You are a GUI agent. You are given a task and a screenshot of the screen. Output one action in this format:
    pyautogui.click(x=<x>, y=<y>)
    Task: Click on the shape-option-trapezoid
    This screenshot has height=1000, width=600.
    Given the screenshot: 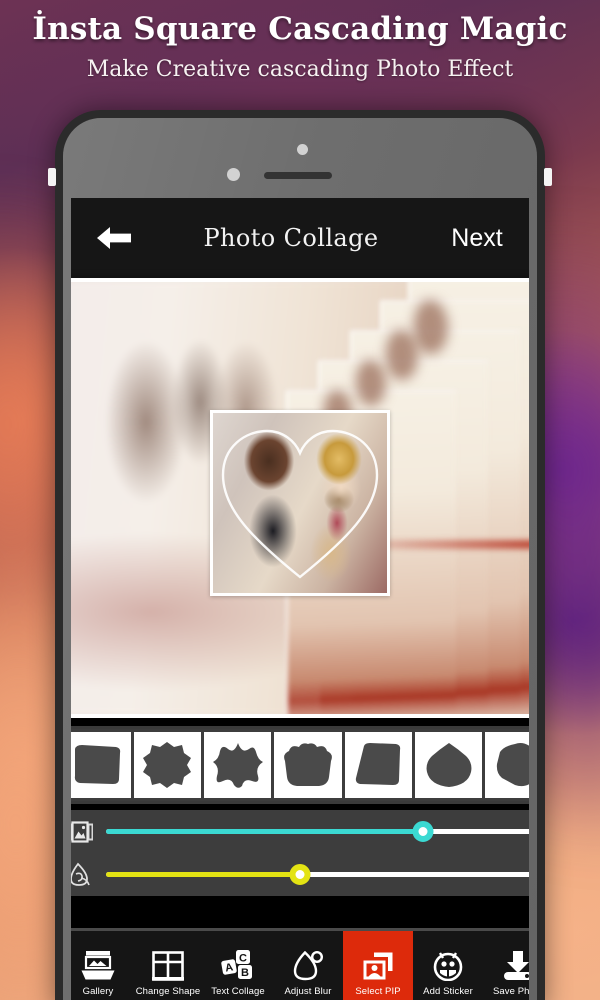 What is the action you would take?
    pyautogui.click(x=378, y=765)
    